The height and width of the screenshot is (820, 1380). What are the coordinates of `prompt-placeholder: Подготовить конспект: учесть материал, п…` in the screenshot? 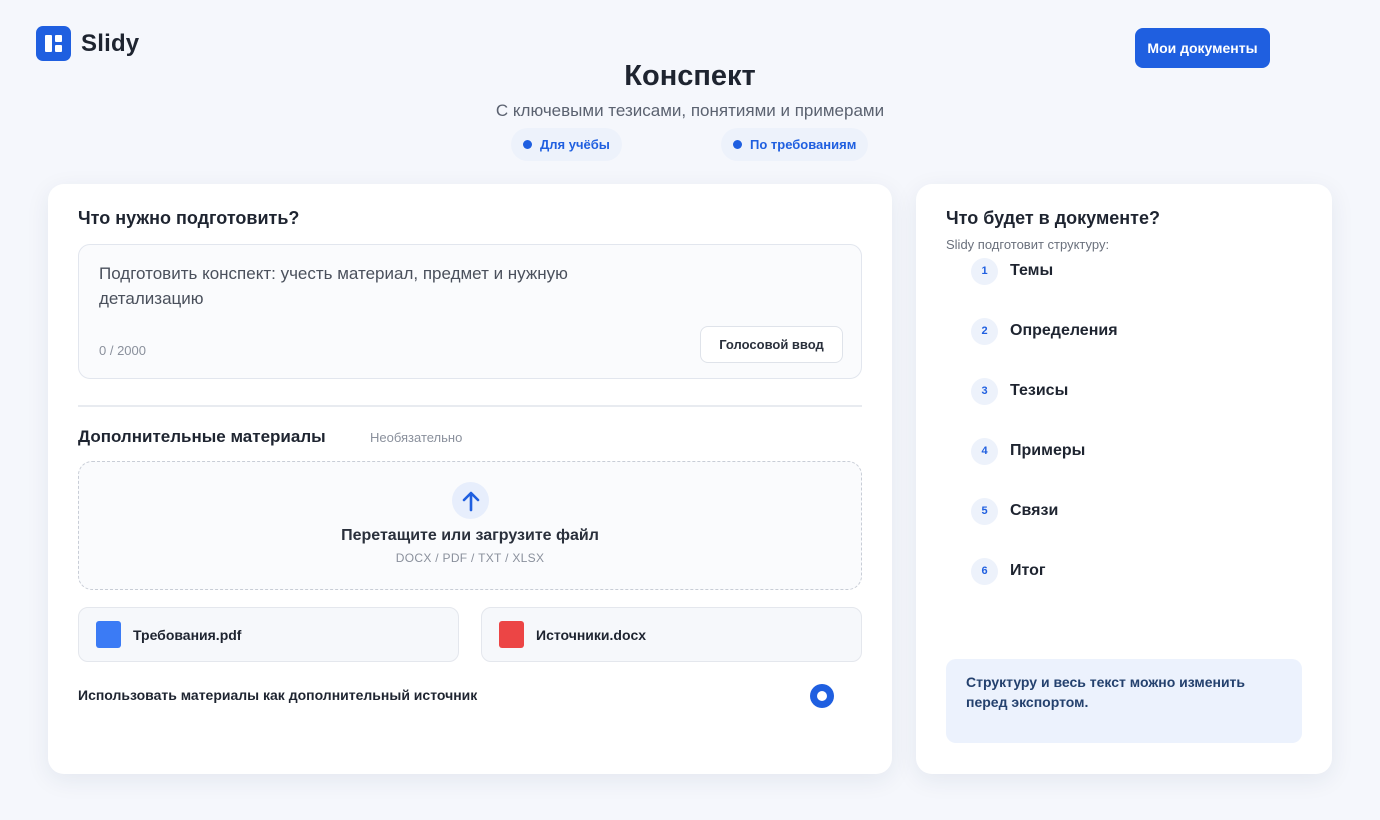 It's located at (333, 286).